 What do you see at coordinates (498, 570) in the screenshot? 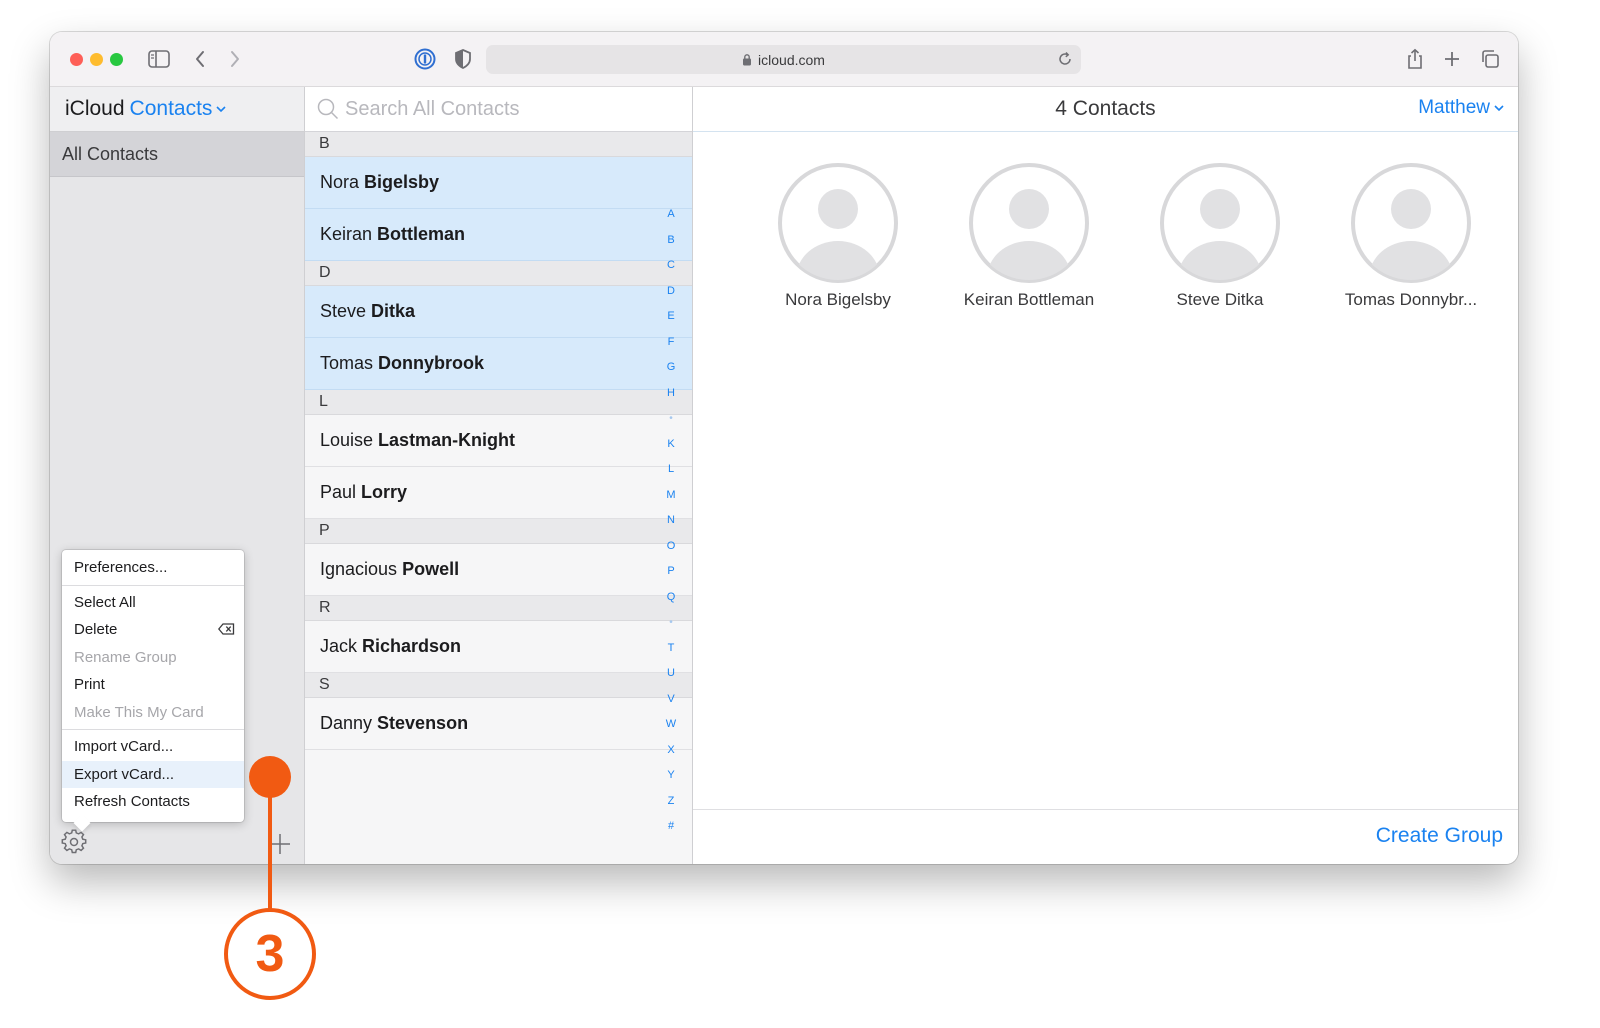
I see `contact-row: Ignacious Powell` at bounding box center [498, 570].